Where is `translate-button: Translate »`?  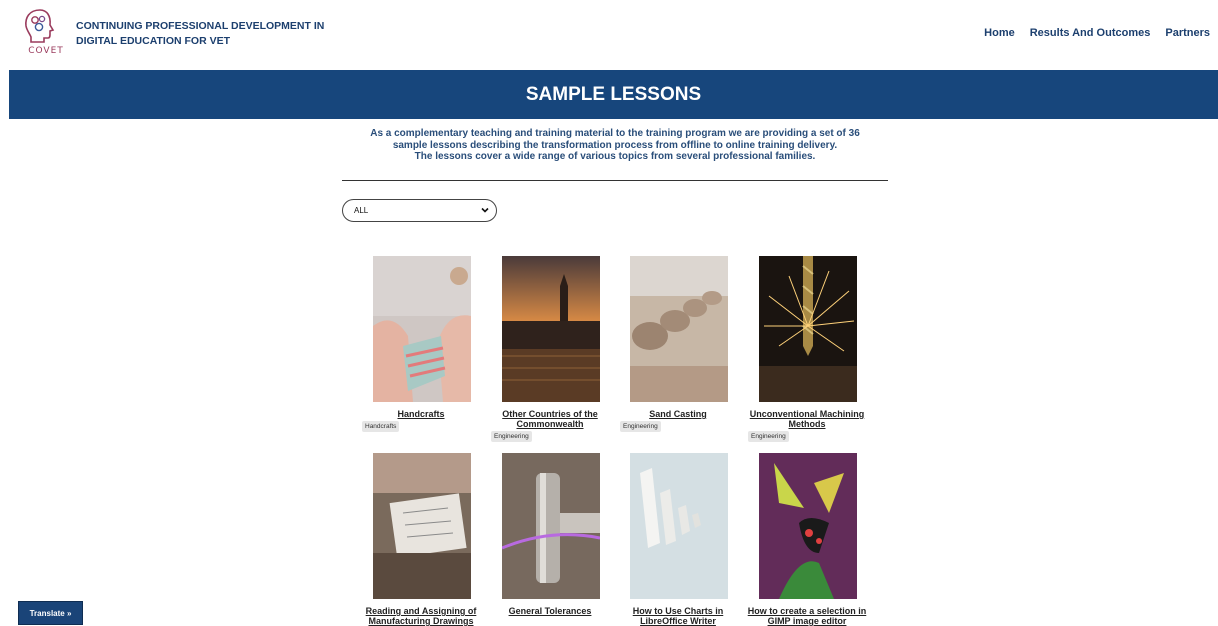
translate-button: Translate » is located at coordinates (50, 613).